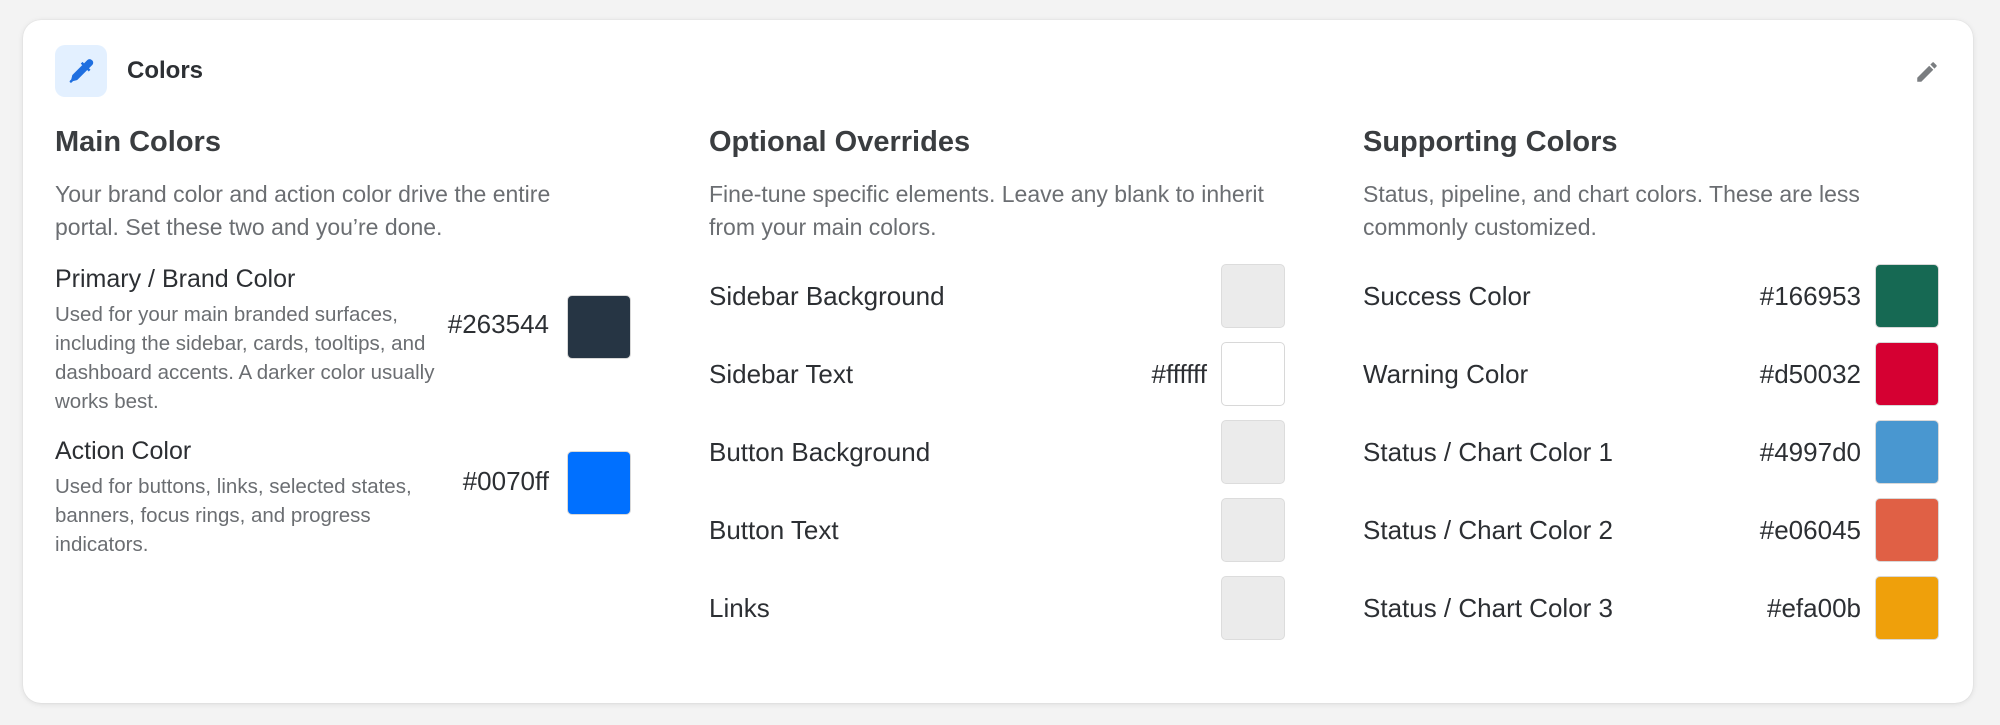 This screenshot has height=725, width=2000. Describe the element at coordinates (1253, 296) in the screenshot. I see `override-swatch-sidebar-background` at that location.